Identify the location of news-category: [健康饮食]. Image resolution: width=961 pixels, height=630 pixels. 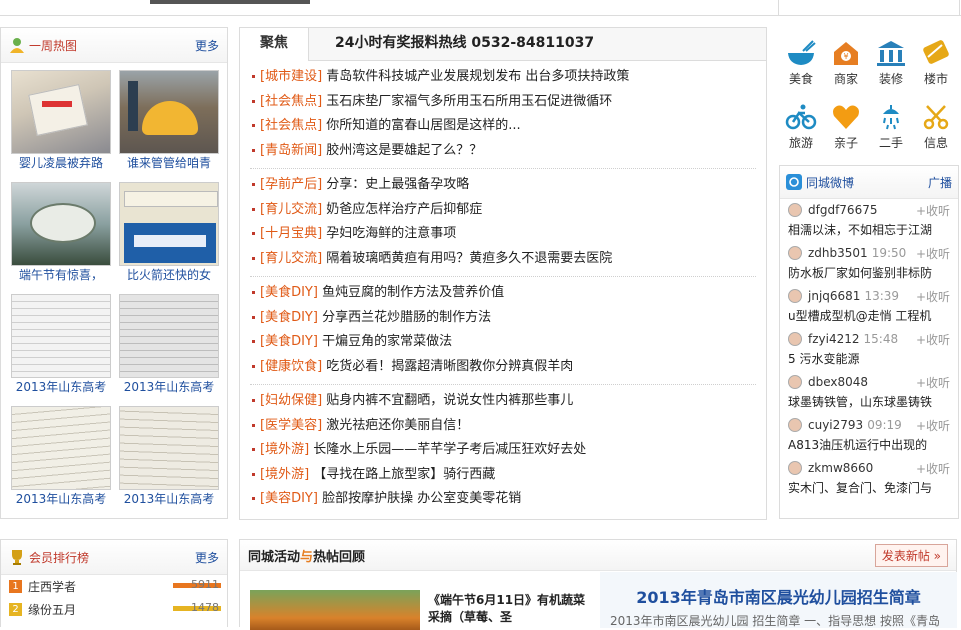
(291, 366).